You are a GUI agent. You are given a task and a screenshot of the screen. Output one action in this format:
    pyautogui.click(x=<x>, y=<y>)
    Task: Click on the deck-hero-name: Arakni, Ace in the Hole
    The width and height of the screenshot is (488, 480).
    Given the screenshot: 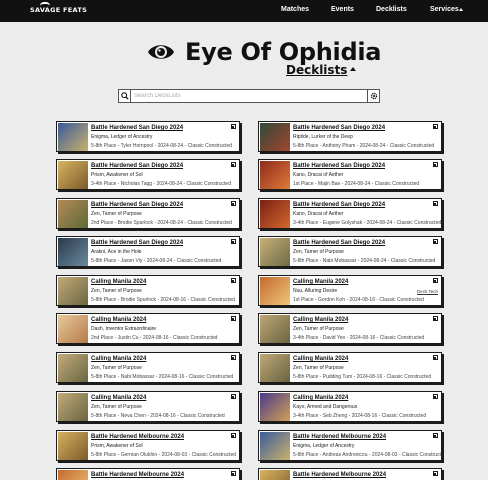 What is the action you would take?
    pyautogui.click(x=116, y=252)
    